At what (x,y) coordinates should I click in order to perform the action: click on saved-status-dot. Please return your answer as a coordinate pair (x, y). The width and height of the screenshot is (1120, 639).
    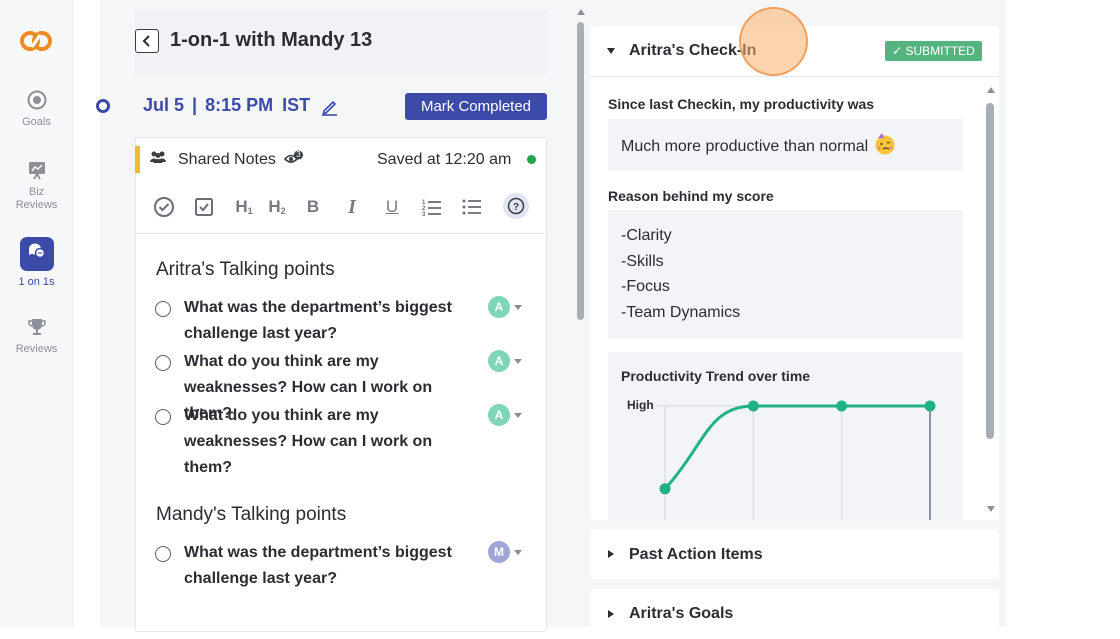
    Looking at the image, I should click on (531, 159).